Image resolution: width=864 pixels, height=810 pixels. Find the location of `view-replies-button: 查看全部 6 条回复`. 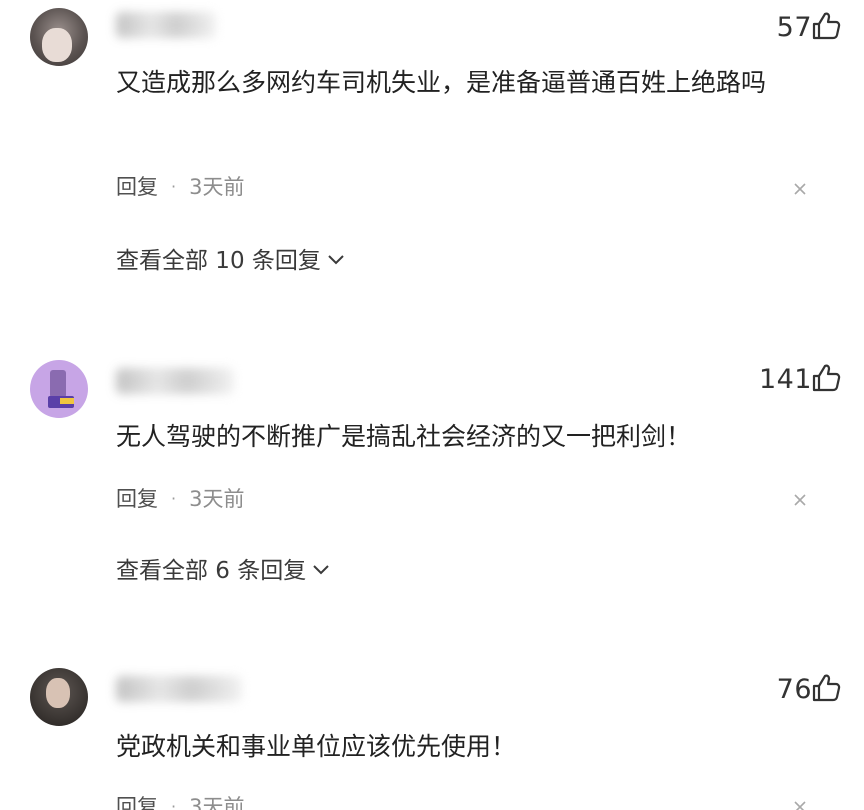

view-replies-button: 查看全部 6 条回复 is located at coordinates (223, 568).